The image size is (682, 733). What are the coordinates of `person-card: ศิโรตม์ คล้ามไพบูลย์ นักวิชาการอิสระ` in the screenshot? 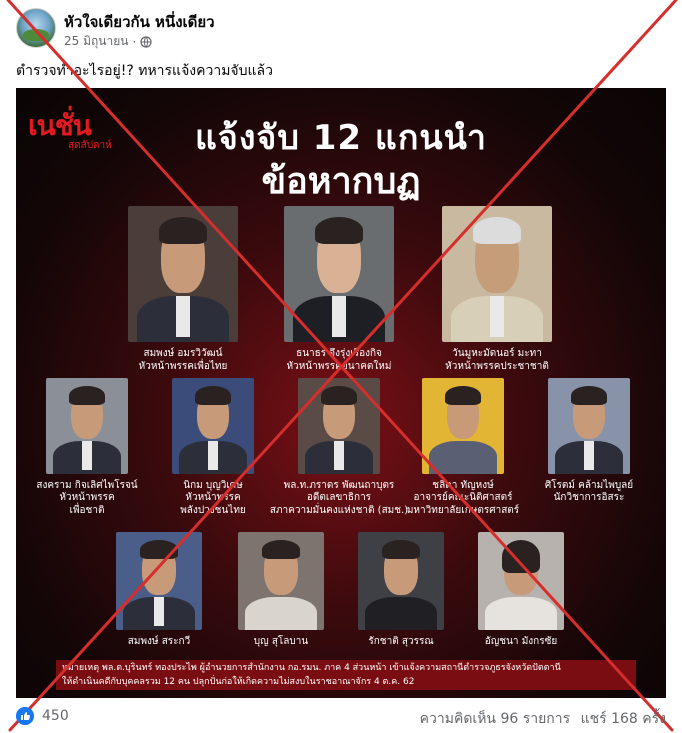 It's located at (589, 440).